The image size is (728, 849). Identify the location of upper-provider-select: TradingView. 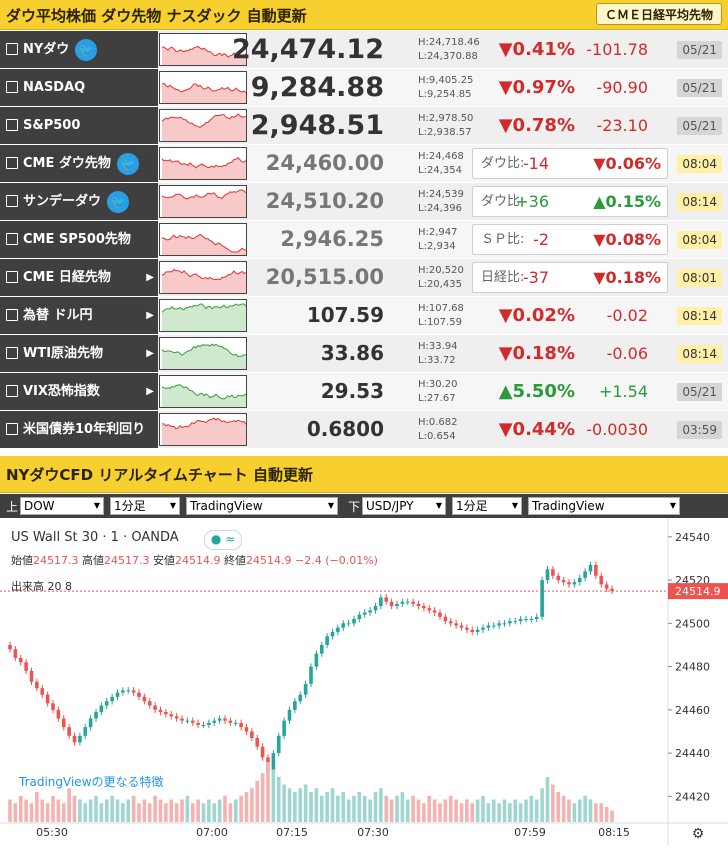
(262, 506).